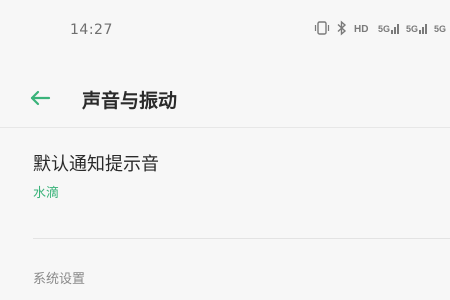  What do you see at coordinates (342, 28) in the screenshot?
I see `bluetooth-icon` at bounding box center [342, 28].